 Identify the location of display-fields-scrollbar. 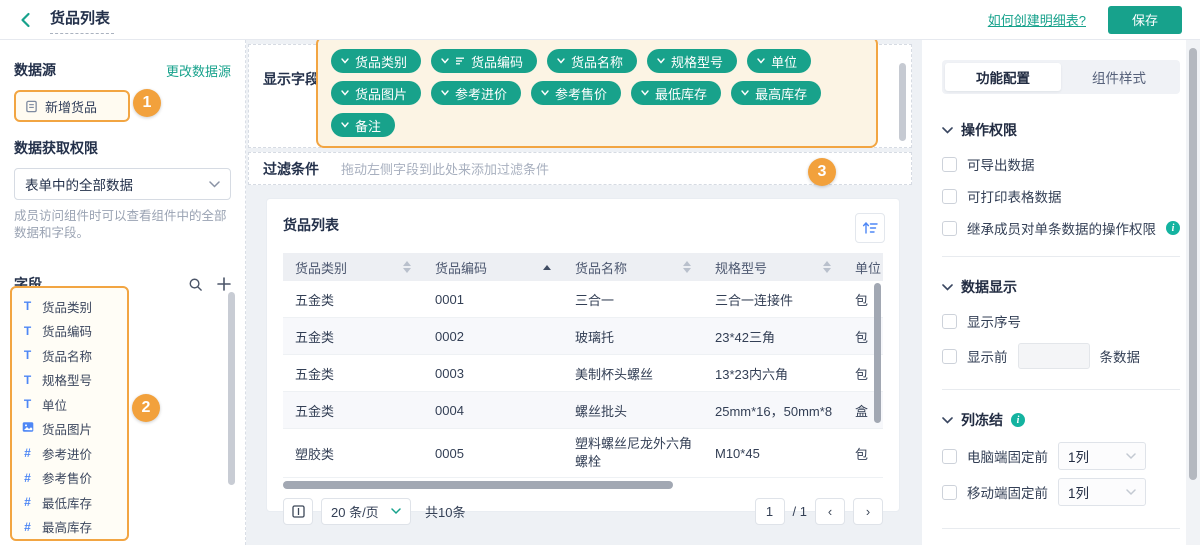
(902, 102).